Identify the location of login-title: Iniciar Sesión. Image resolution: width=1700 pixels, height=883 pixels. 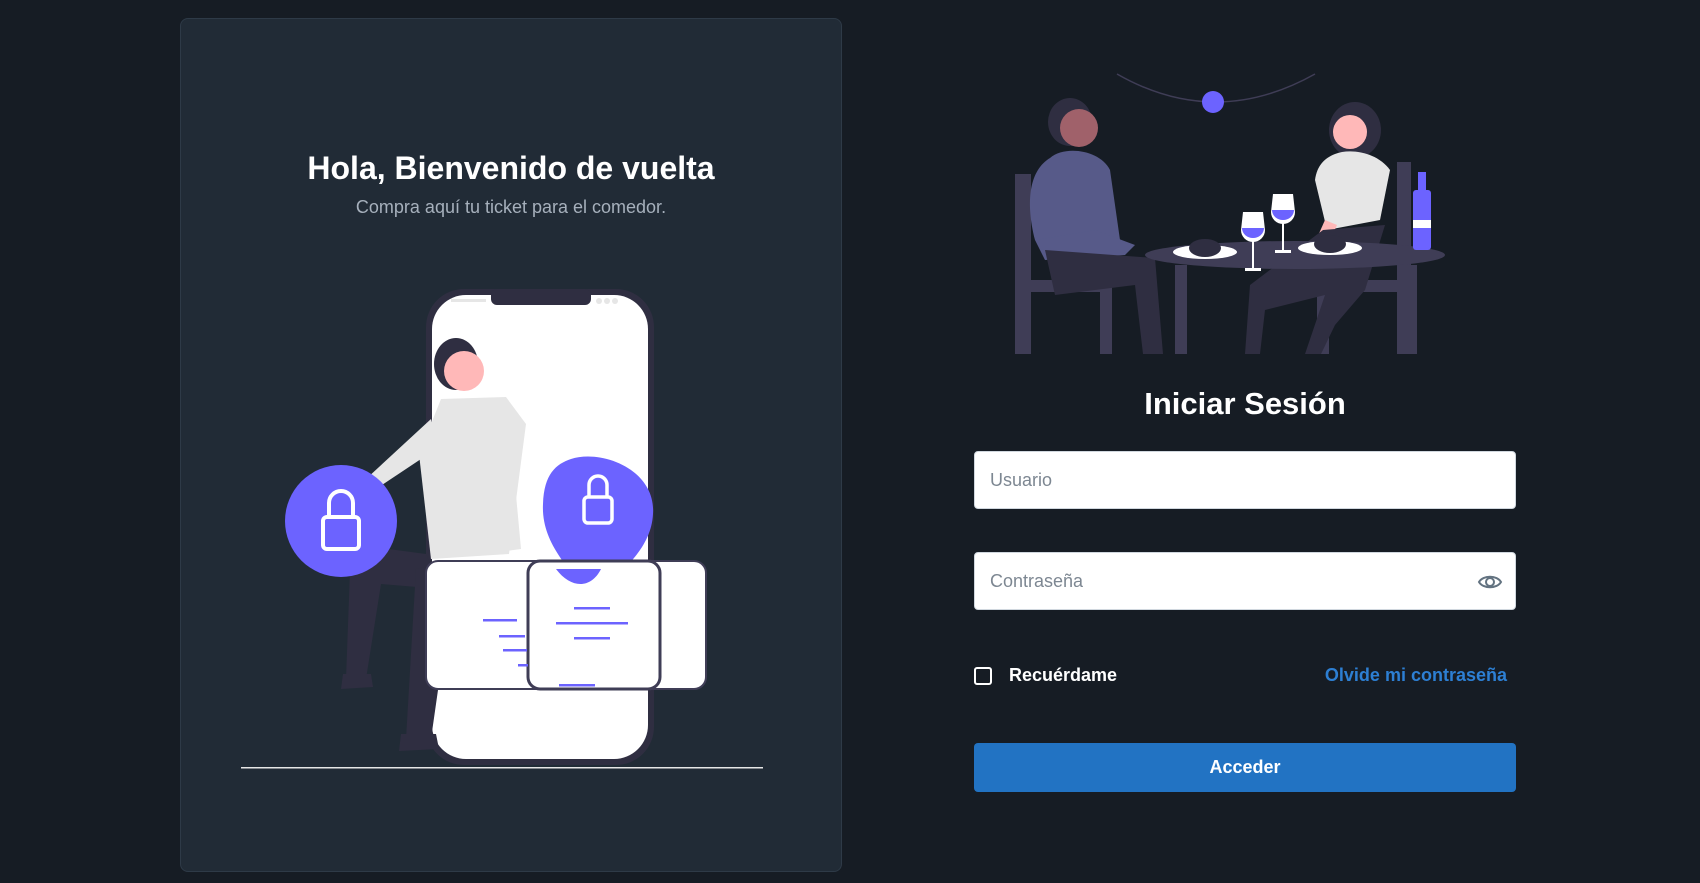
(1245, 403).